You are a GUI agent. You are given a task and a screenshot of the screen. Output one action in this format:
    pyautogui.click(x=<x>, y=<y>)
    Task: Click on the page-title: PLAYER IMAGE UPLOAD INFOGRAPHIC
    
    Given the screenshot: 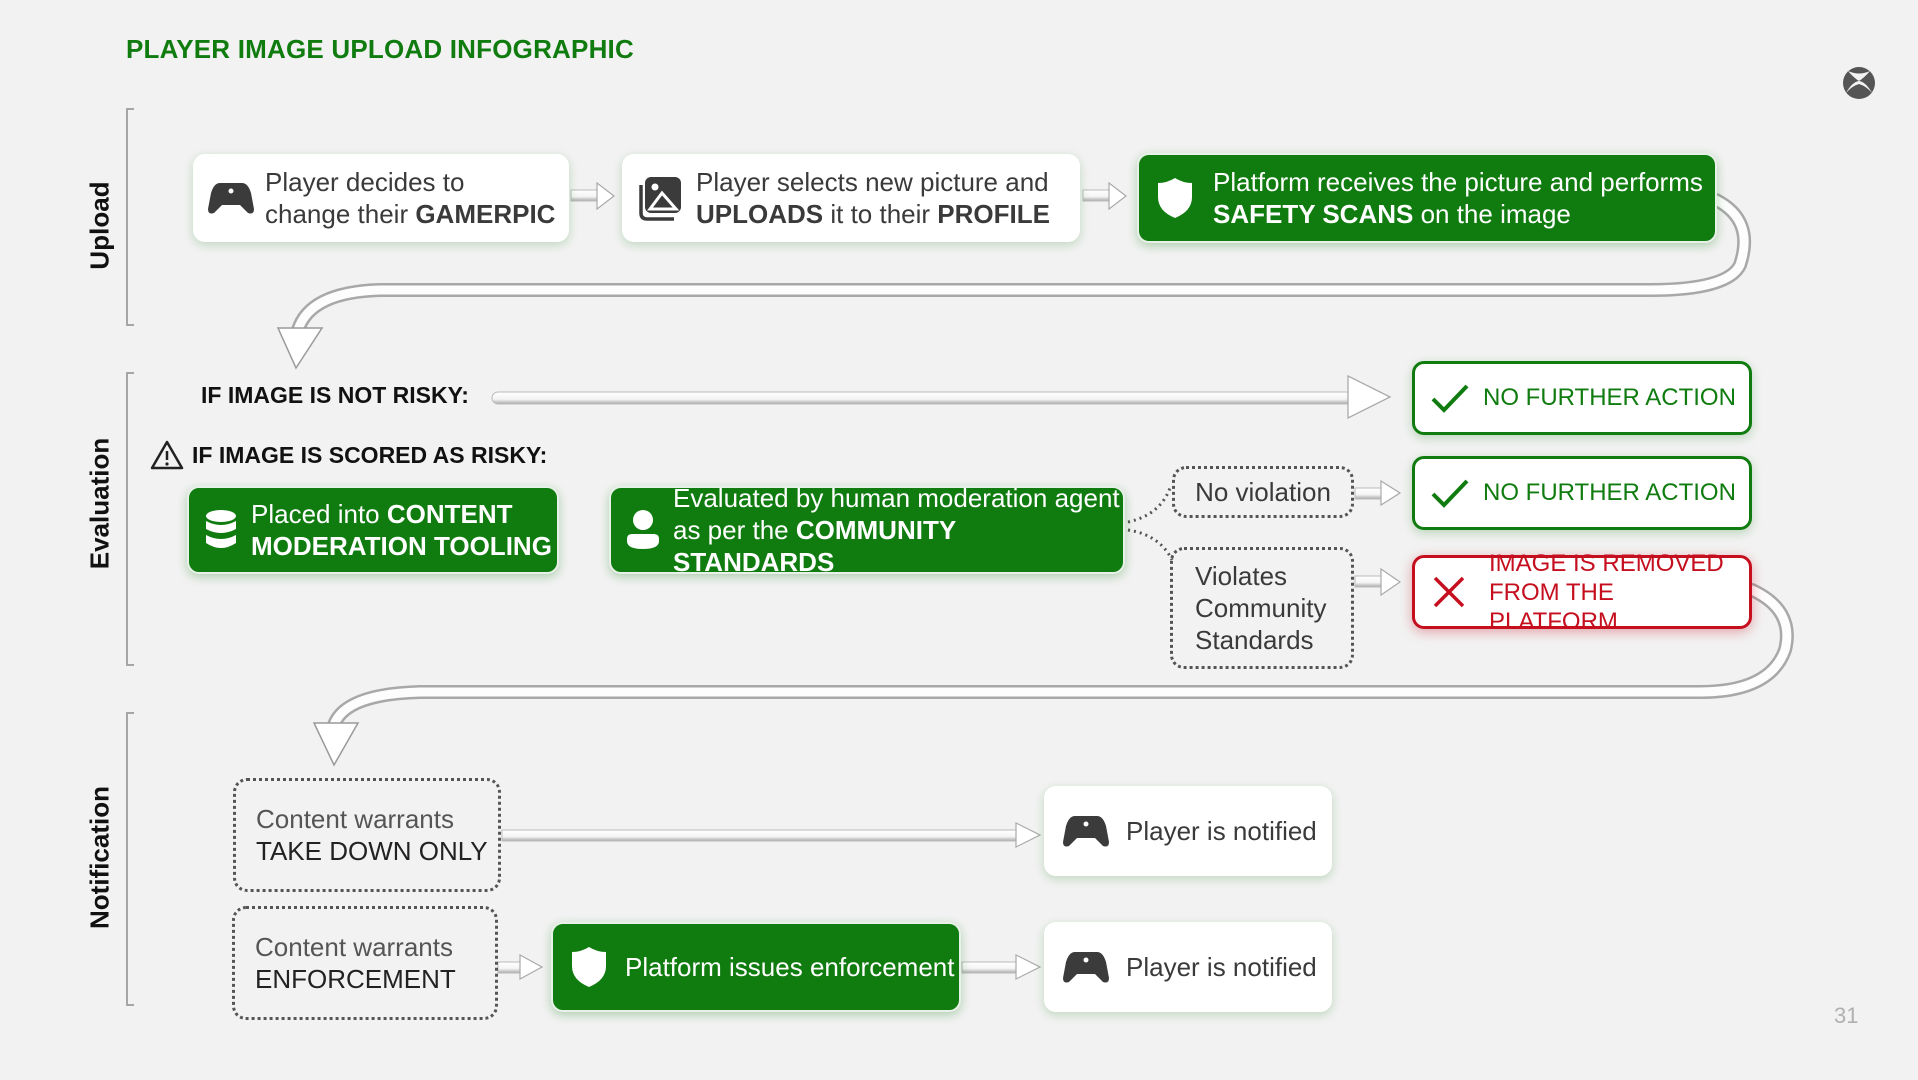 What is the action you would take?
    pyautogui.click(x=380, y=49)
    